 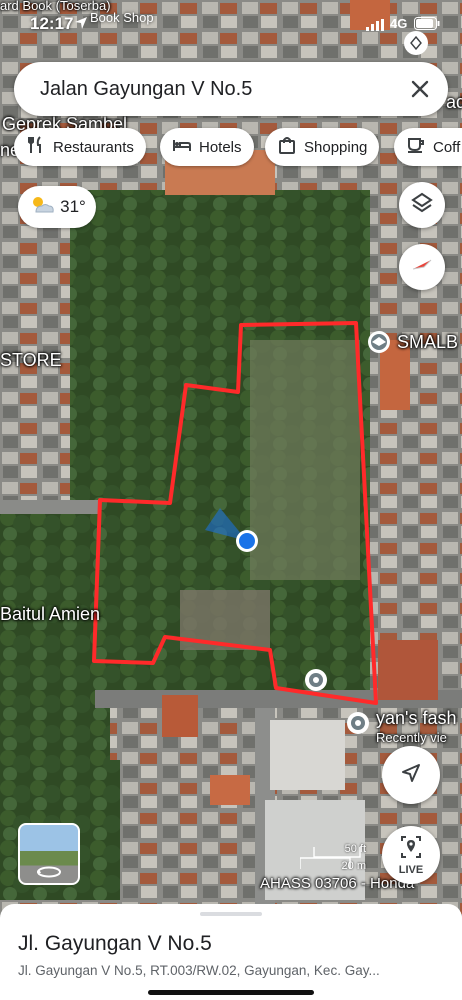 I want to click on current-location-dot, so click(x=247, y=541).